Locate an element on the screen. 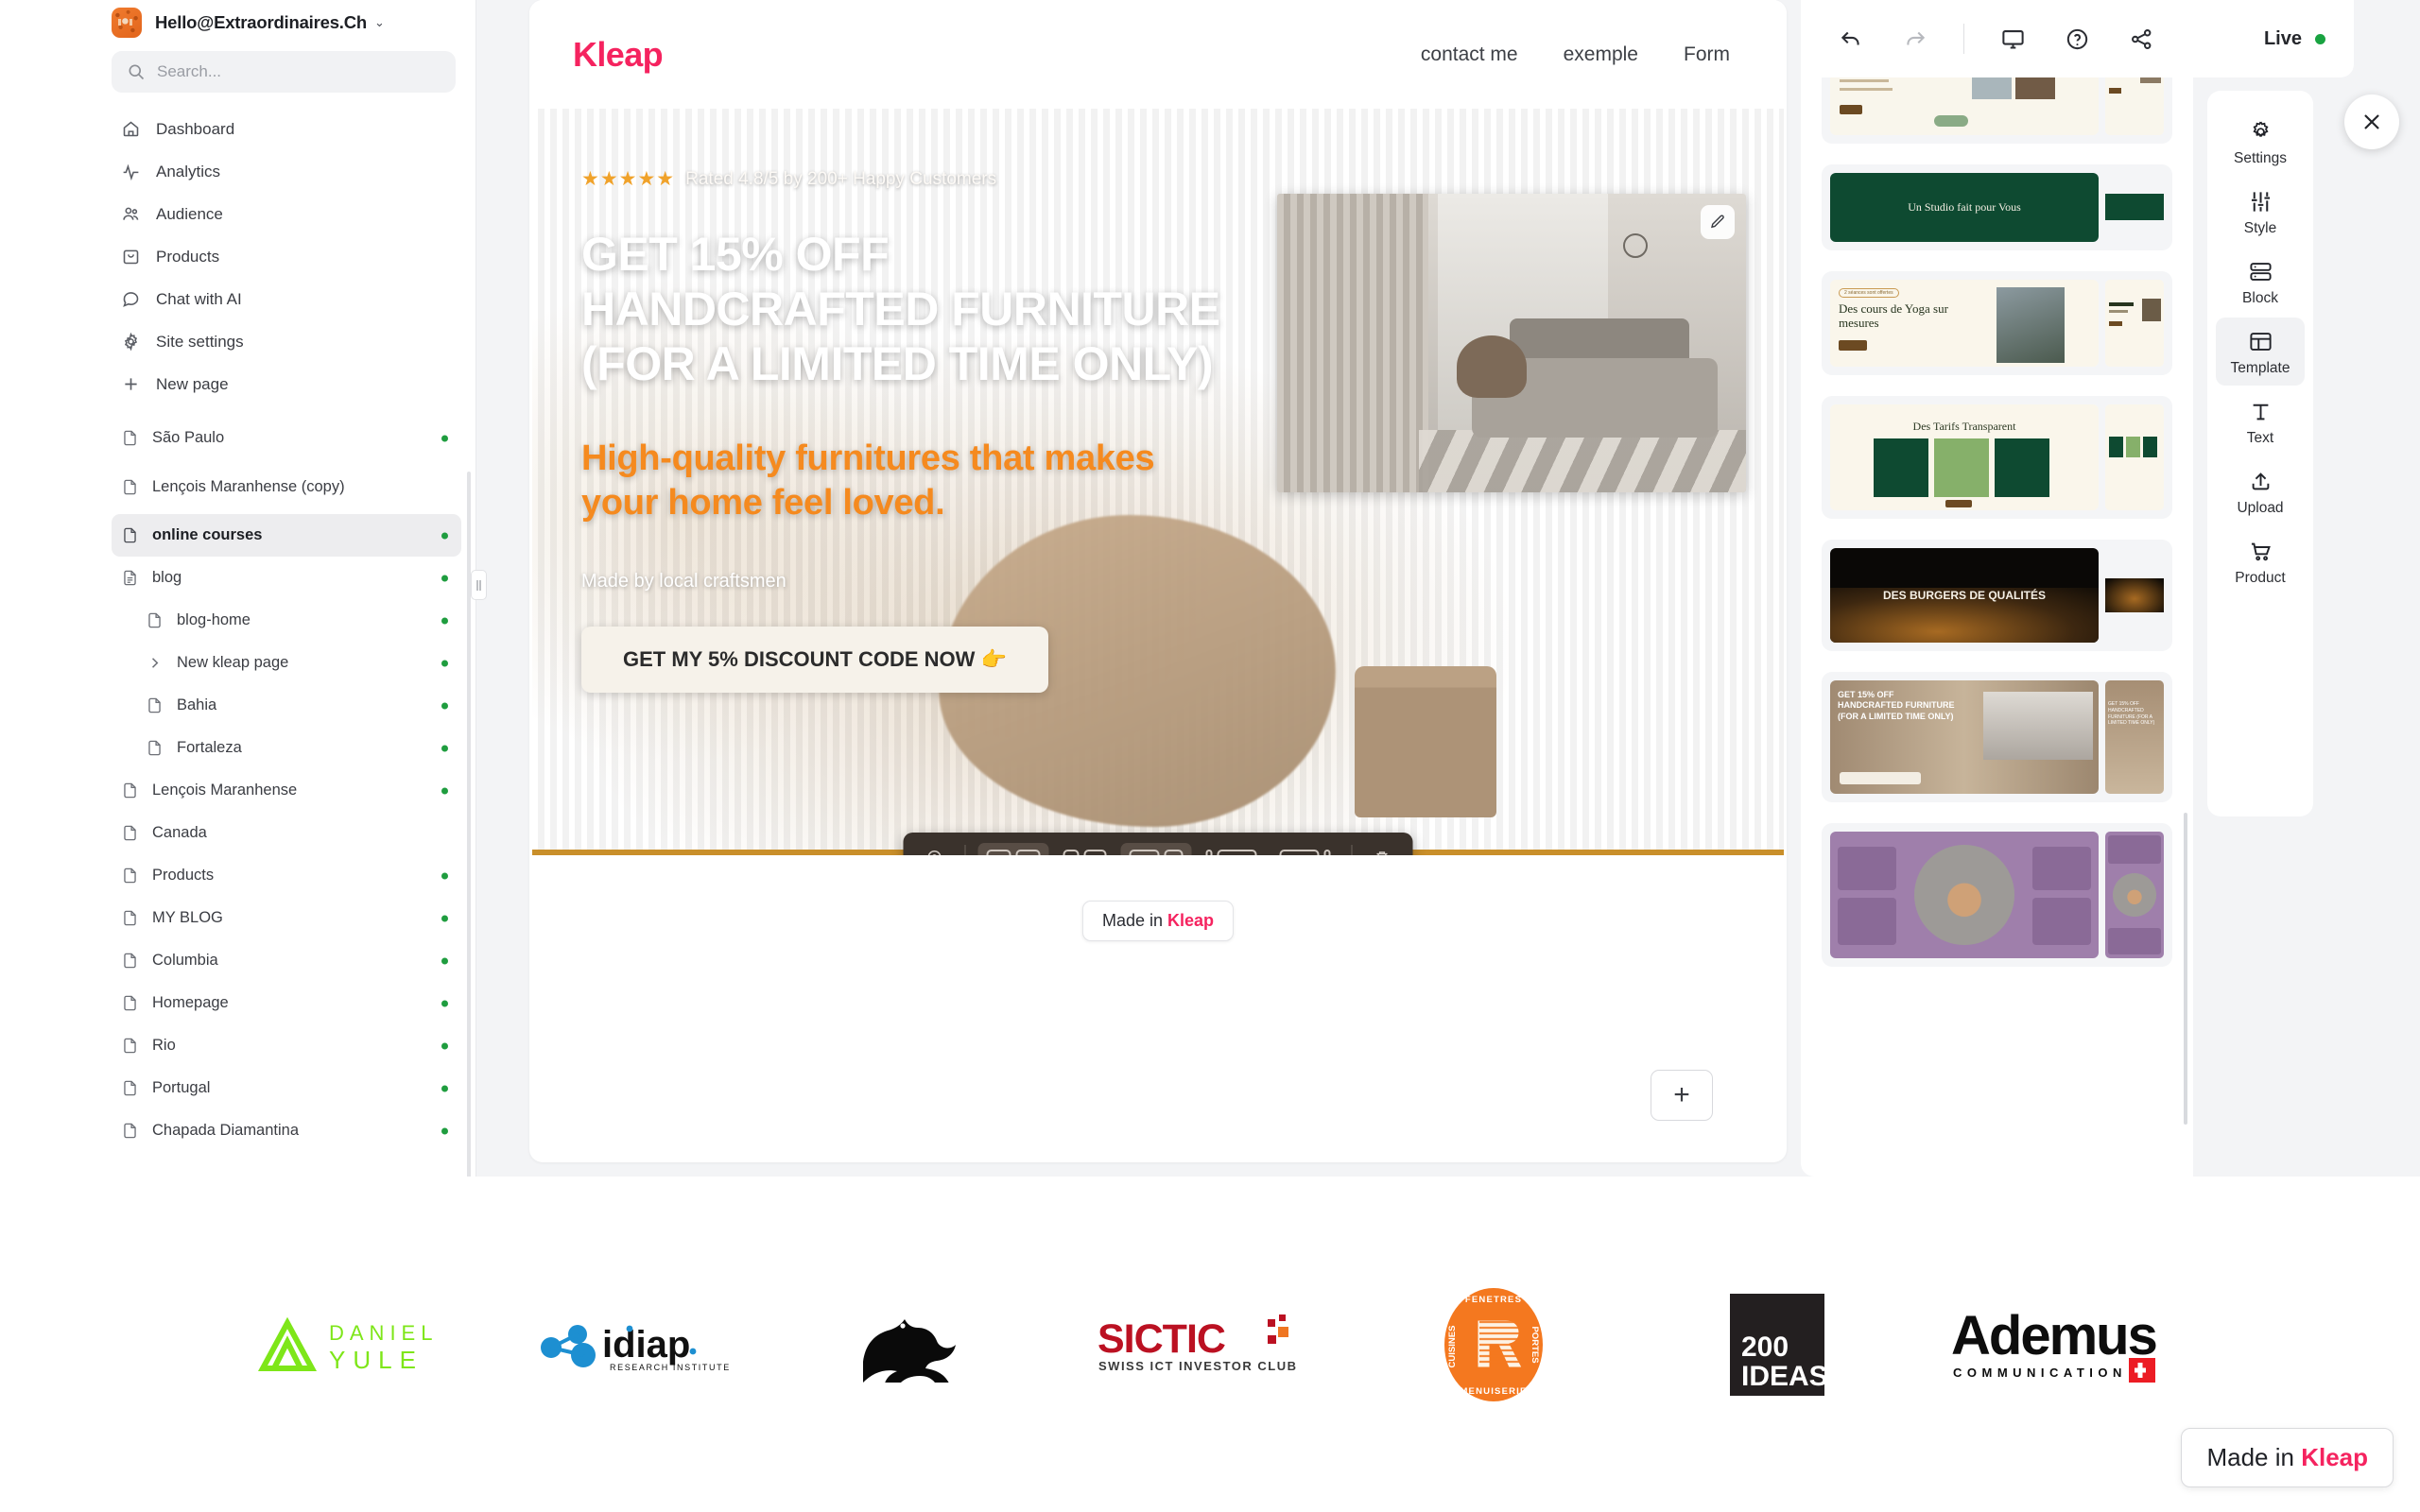 Image resolution: width=2420 pixels, height=1512 pixels. template-thumb-mobile is located at coordinates (2134, 323).